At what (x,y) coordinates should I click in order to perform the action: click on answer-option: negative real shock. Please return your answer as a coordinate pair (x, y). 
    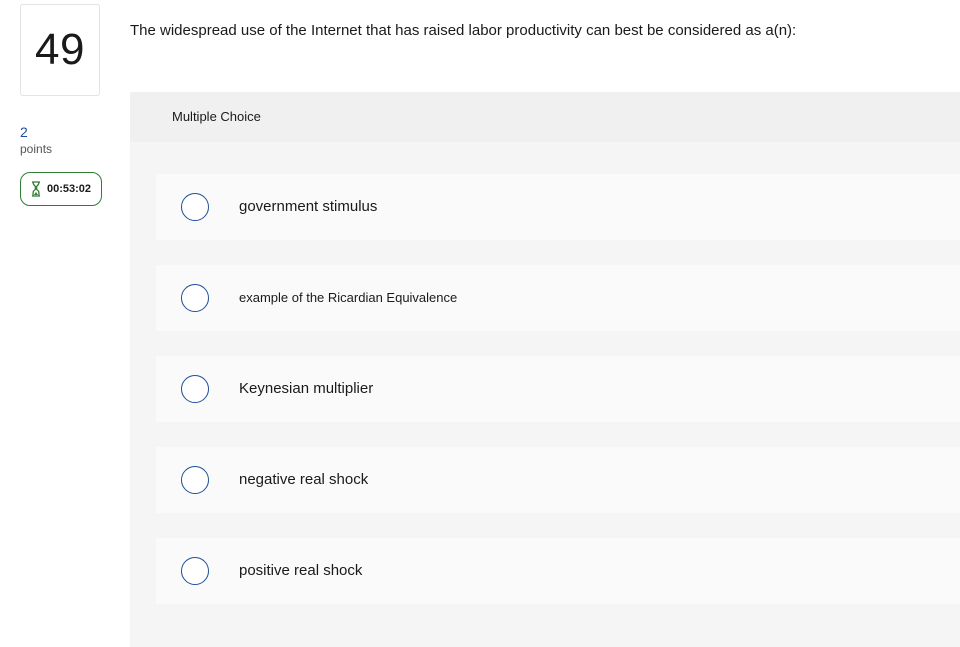
    Looking at the image, I should click on (558, 480).